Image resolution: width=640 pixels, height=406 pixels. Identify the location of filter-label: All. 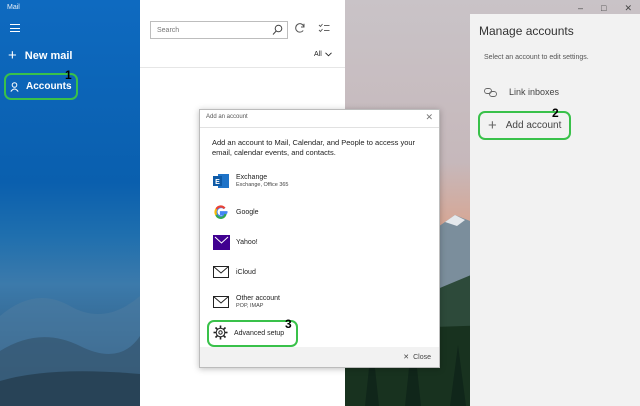
(318, 54).